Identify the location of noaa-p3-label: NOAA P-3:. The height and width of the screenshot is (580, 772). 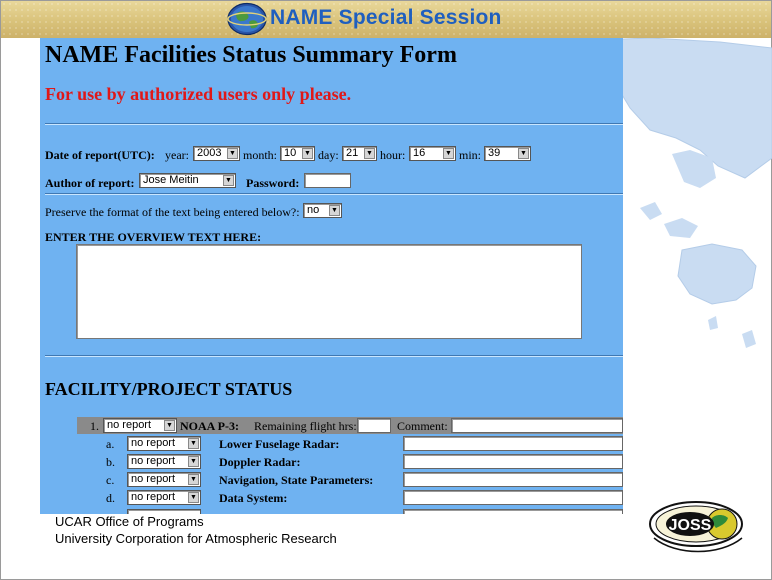
(209, 426).